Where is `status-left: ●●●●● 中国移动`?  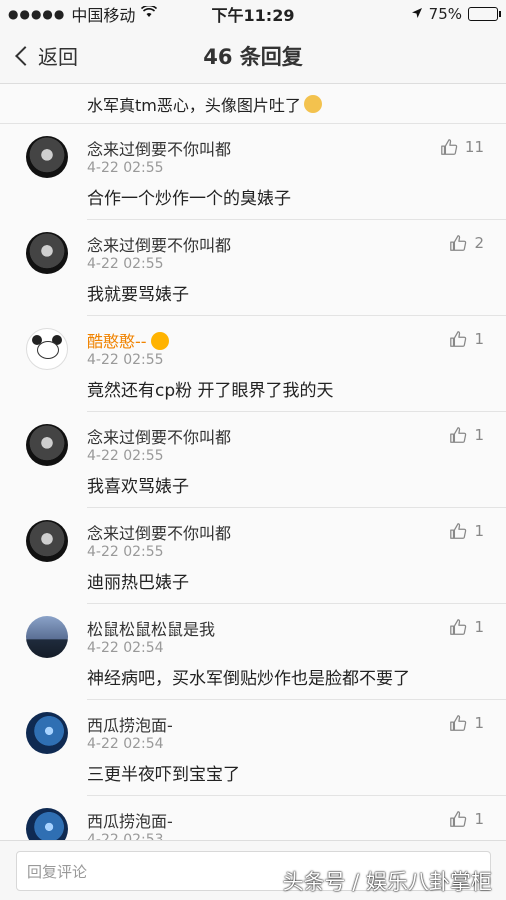
status-left: ●●●●● 中国移动 is located at coordinates (98, 14).